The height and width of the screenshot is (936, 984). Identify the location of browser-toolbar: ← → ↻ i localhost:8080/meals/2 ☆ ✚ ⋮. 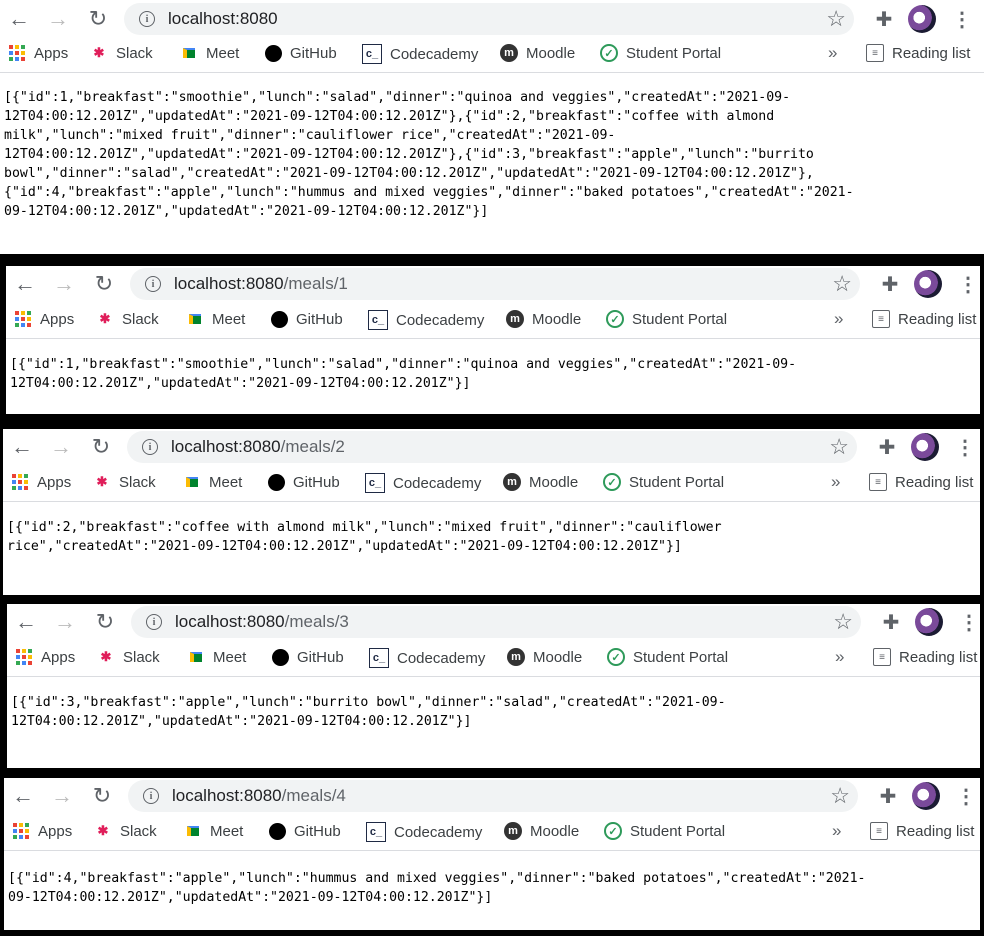
(491, 447).